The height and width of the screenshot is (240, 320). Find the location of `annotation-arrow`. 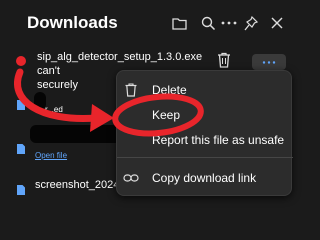

annotation-arrow is located at coordinates (57, 95).